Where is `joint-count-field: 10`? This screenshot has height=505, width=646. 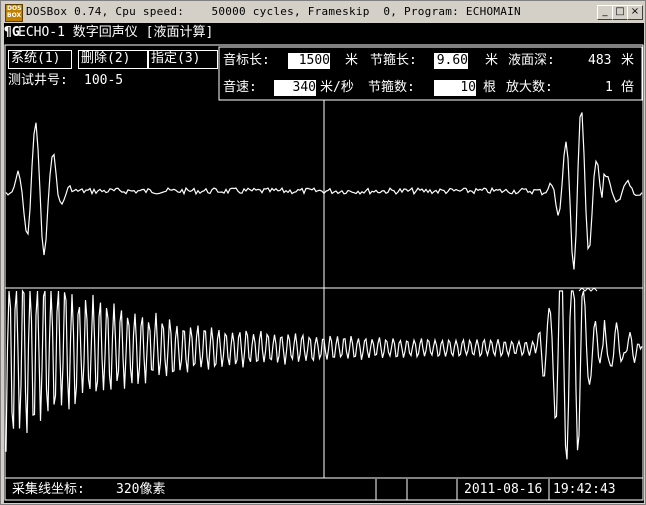 joint-count-field: 10 is located at coordinates (455, 88).